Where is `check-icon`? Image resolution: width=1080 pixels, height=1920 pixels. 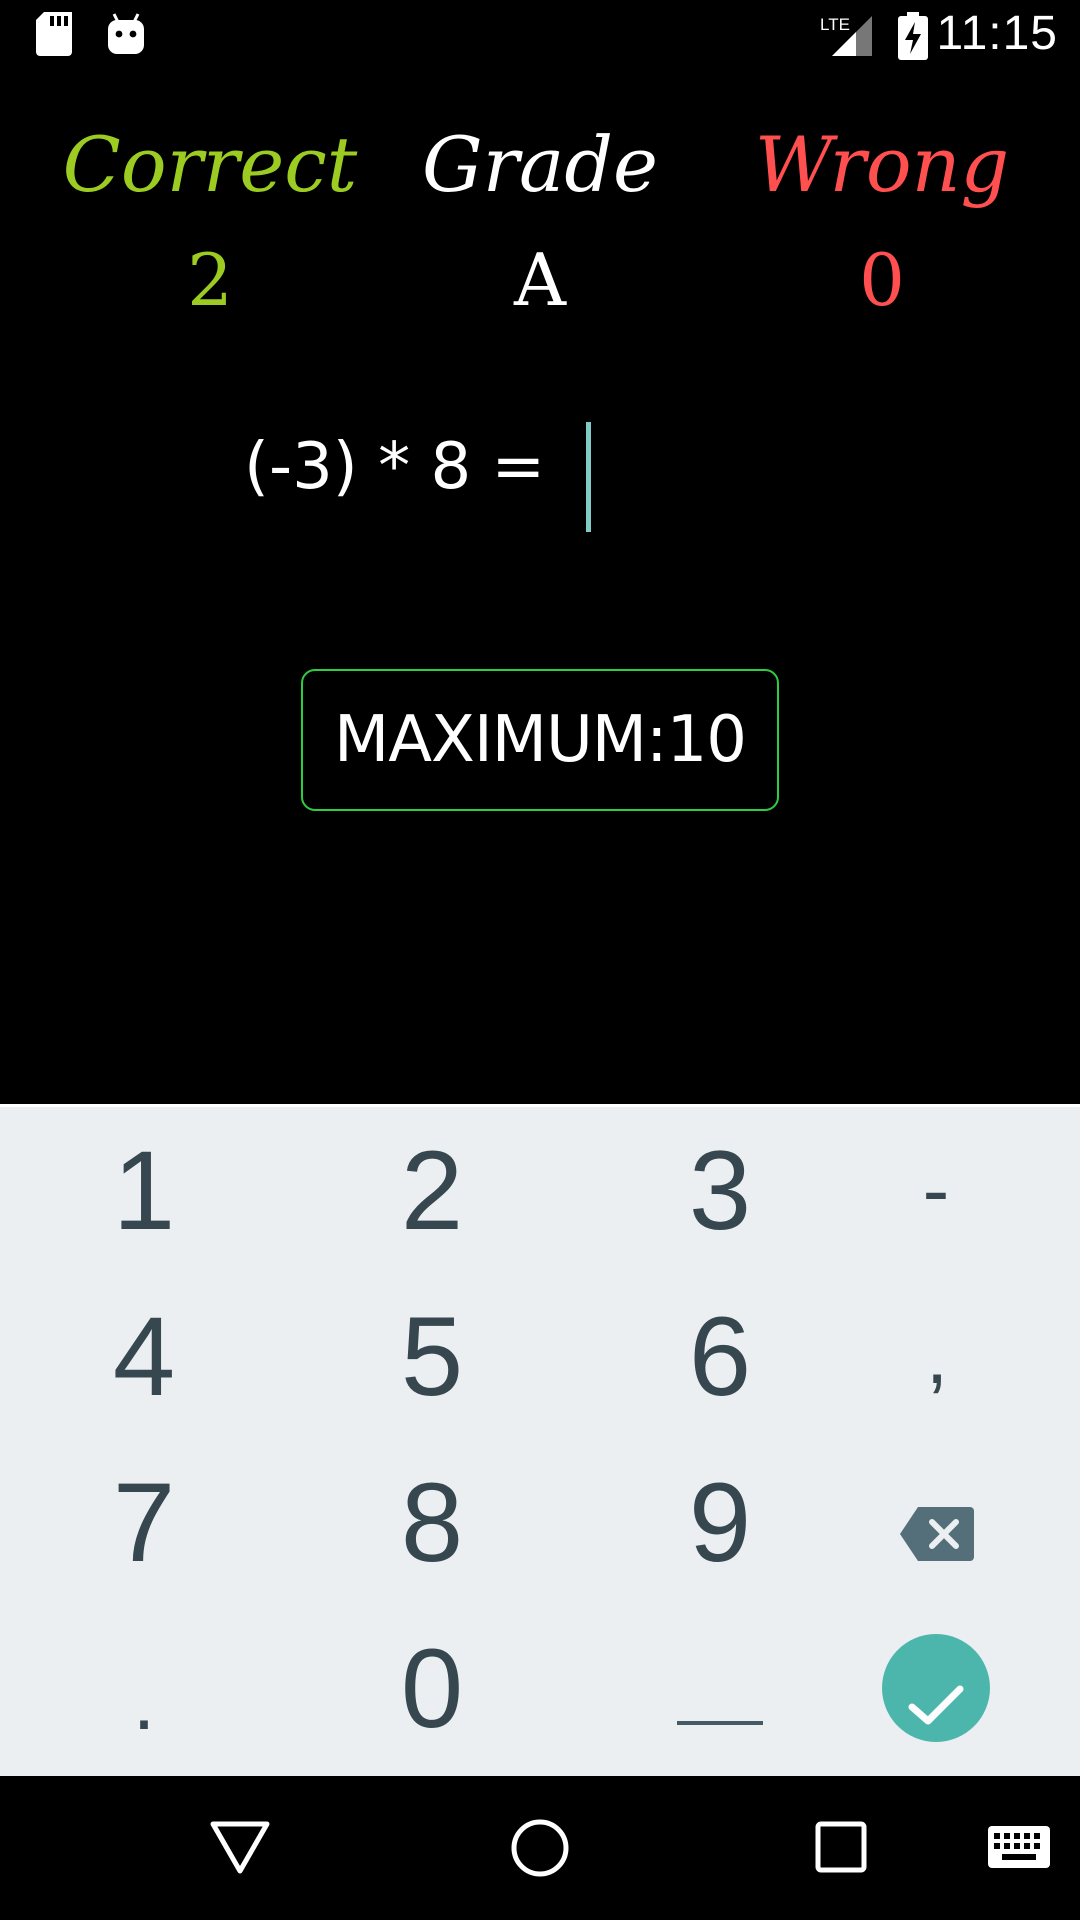
check-icon is located at coordinates (936, 1688).